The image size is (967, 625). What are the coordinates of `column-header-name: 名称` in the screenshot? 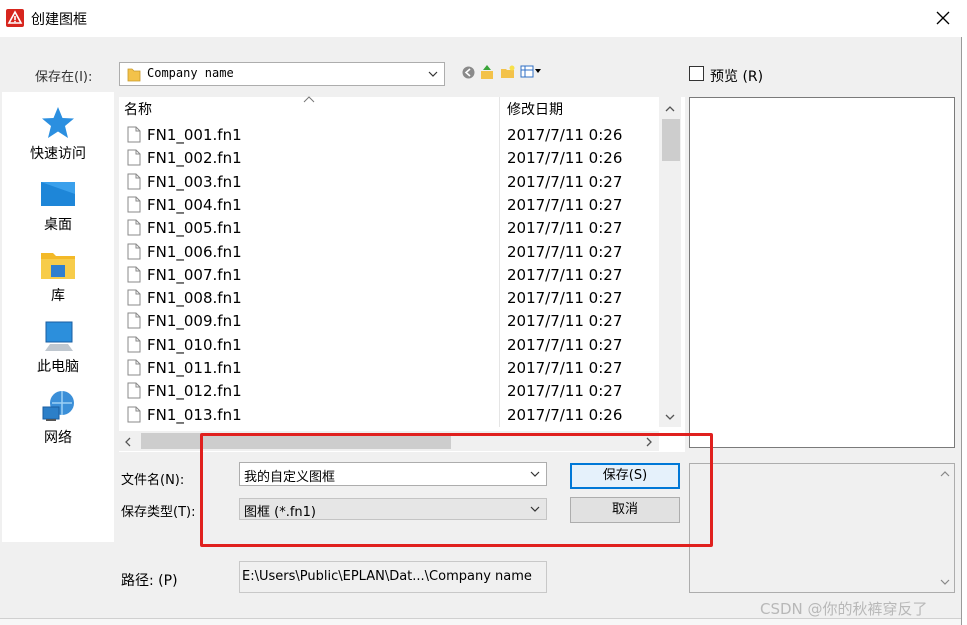 It's located at (138, 110).